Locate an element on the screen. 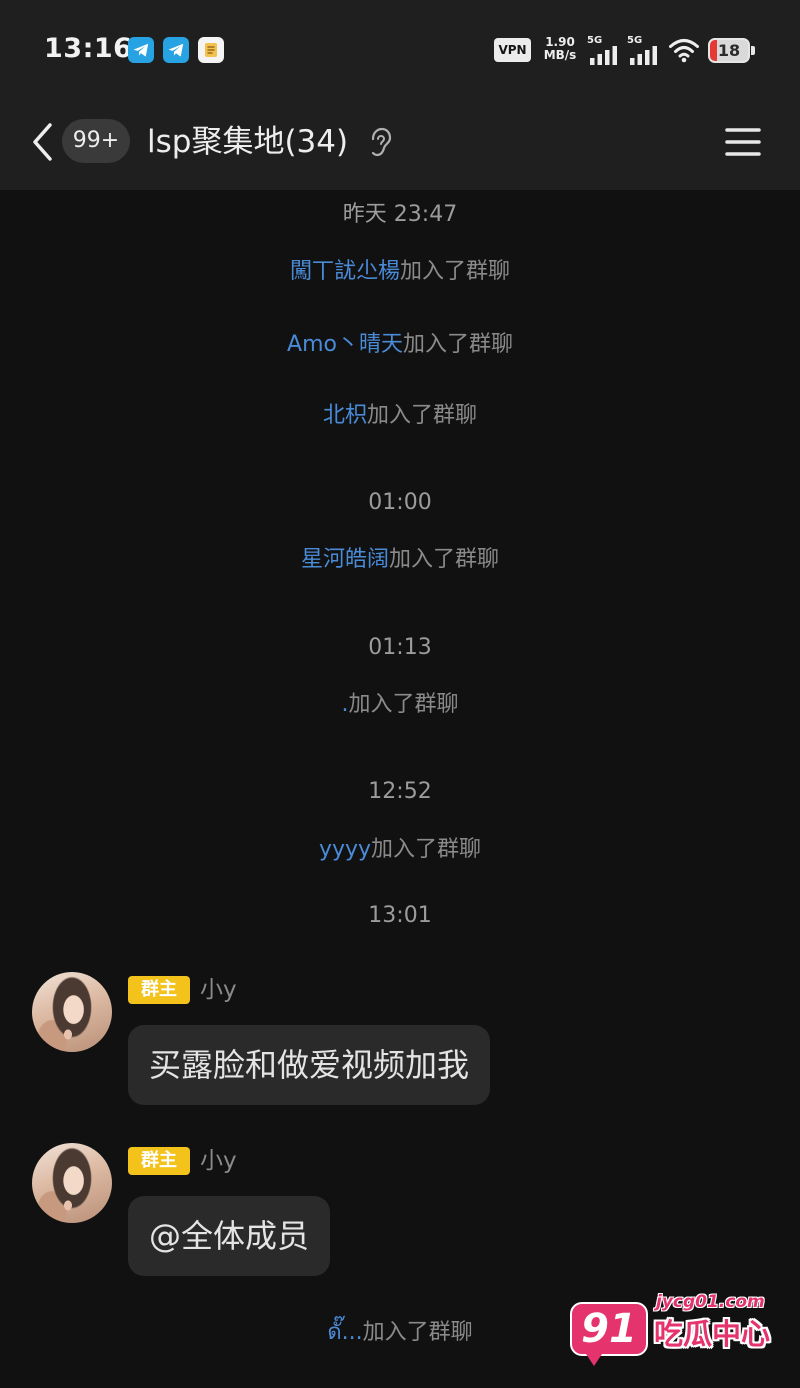 This screenshot has width=800, height=1388. watermark-name: 吃瓜中心 is located at coordinates (712, 1334).